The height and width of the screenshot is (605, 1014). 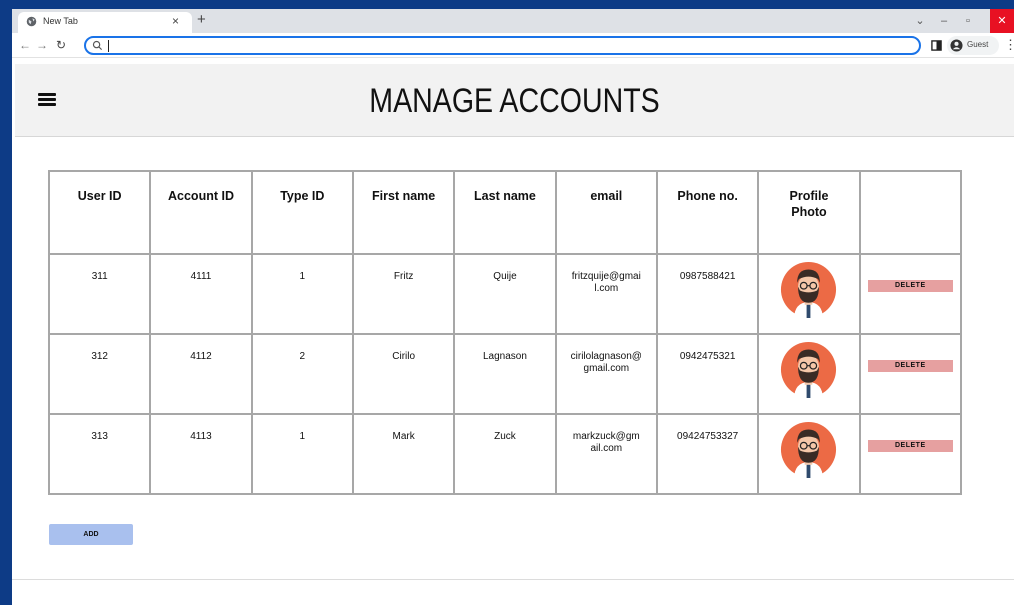 What do you see at coordinates (944, 21) in the screenshot?
I see `minimize-icon: –` at bounding box center [944, 21].